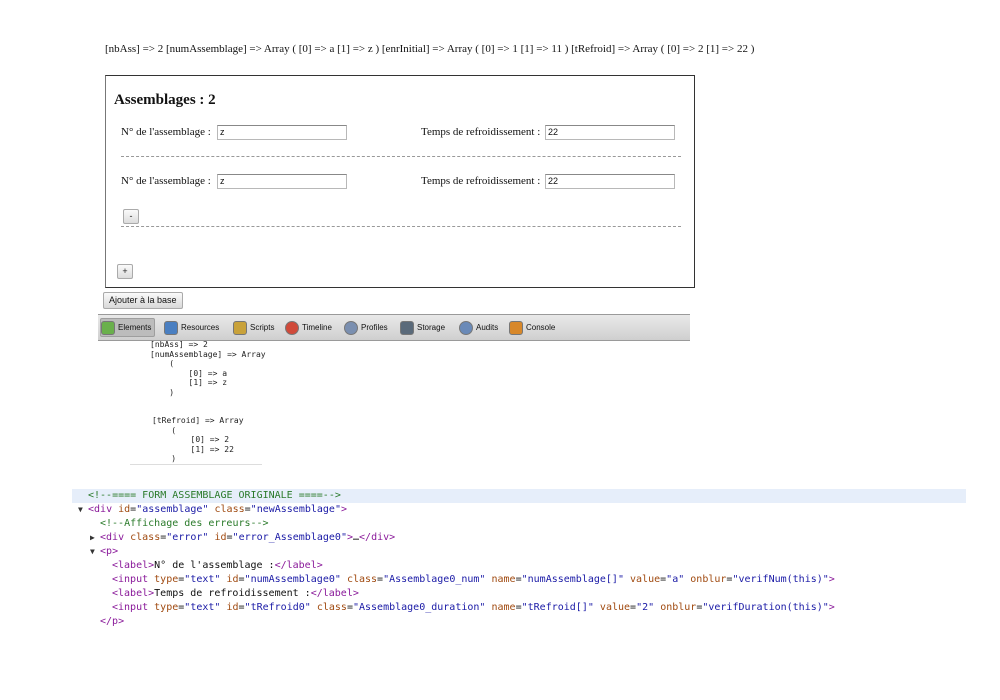 The height and width of the screenshot is (700, 1000). Describe the element at coordinates (125, 271) in the screenshot. I see `add-assemblage-button: +` at that location.